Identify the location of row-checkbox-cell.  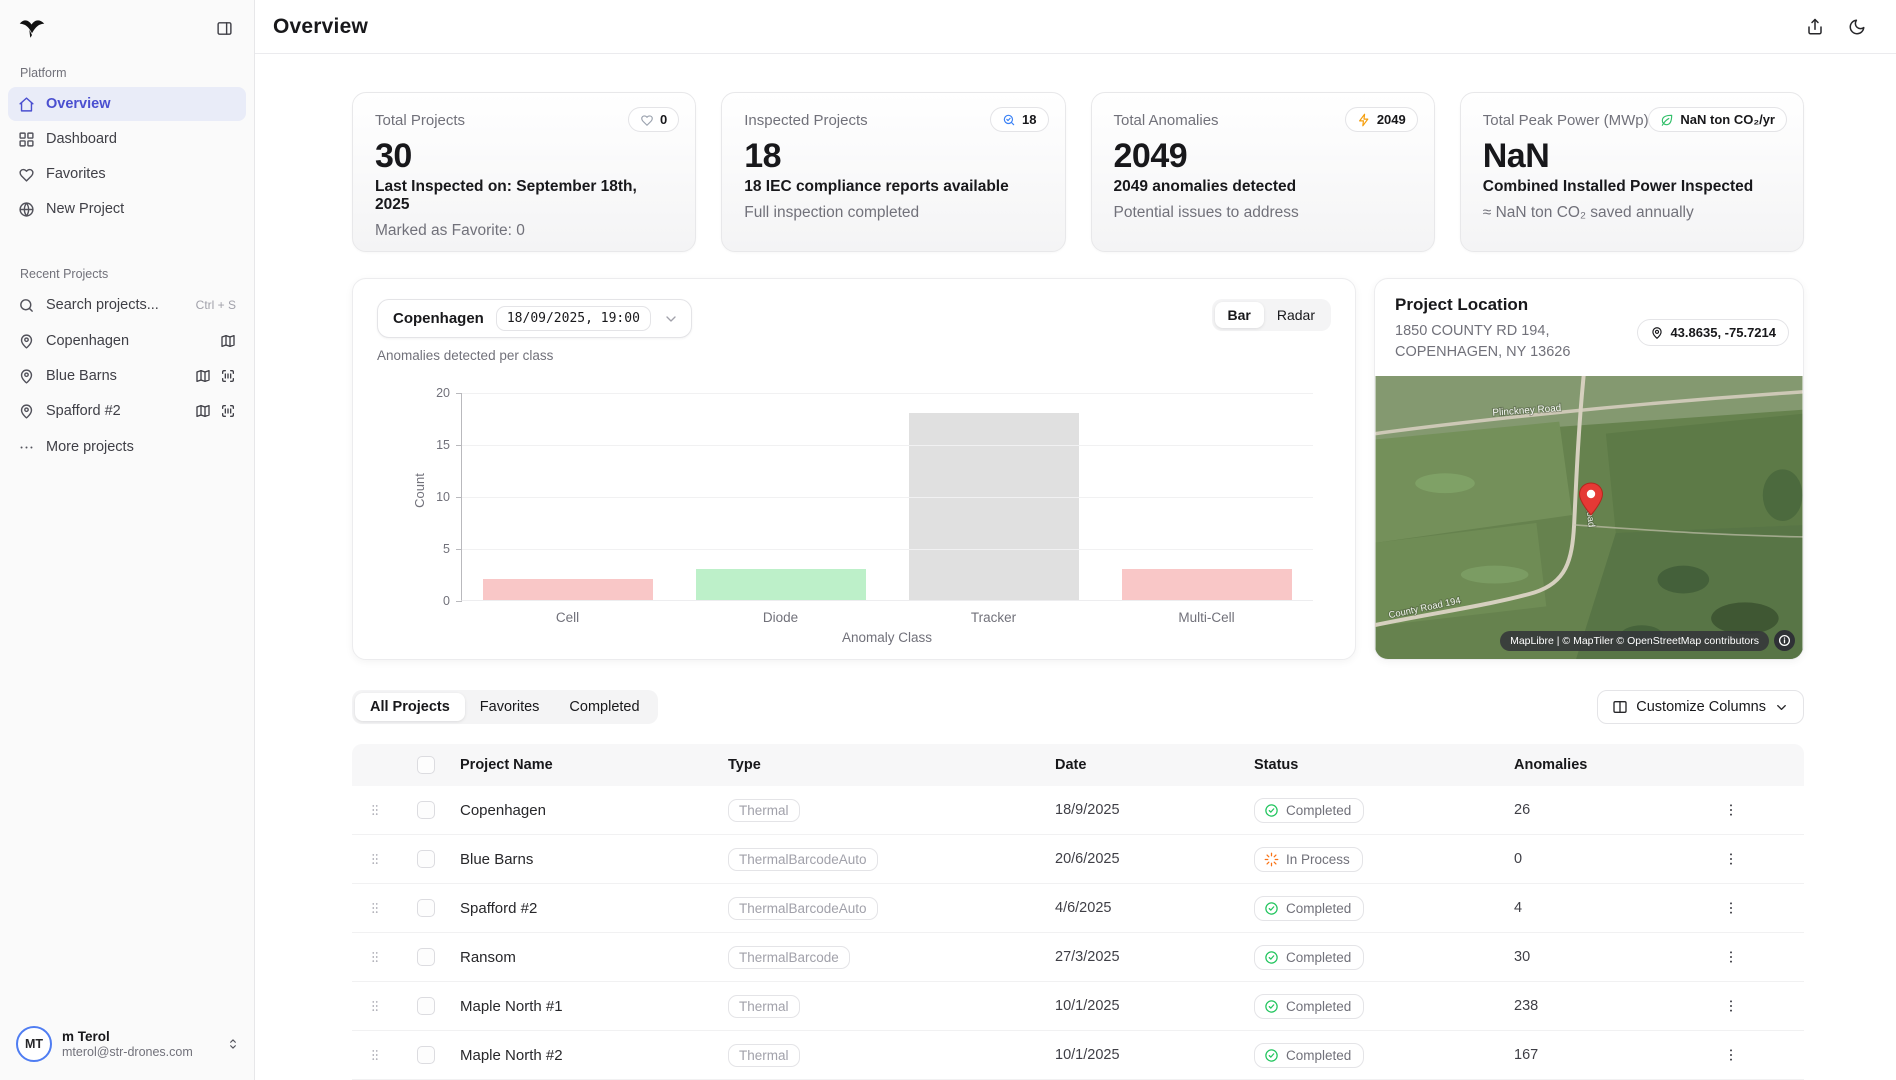
(423, 908).